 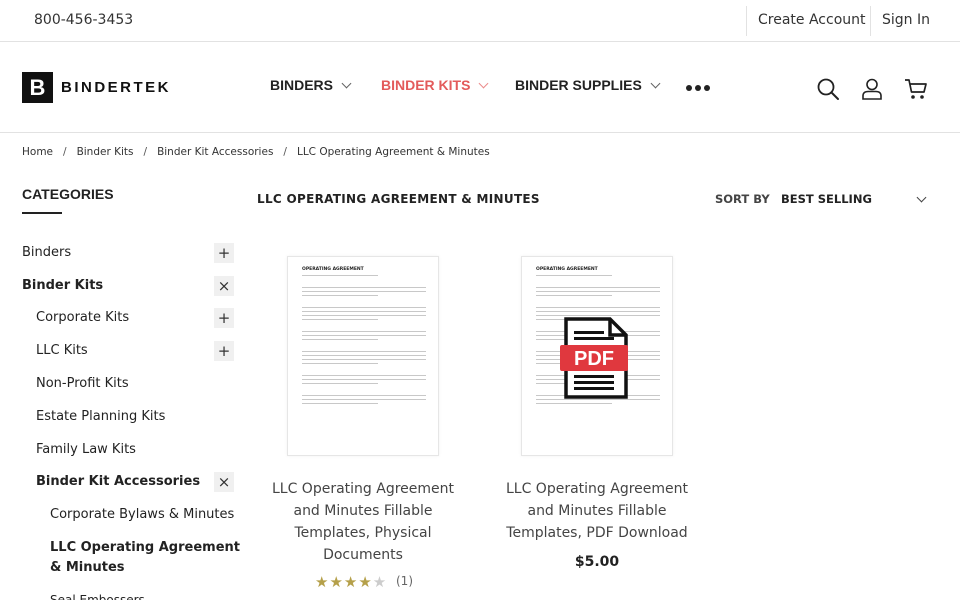 I want to click on search-icon, so click(x=828, y=89).